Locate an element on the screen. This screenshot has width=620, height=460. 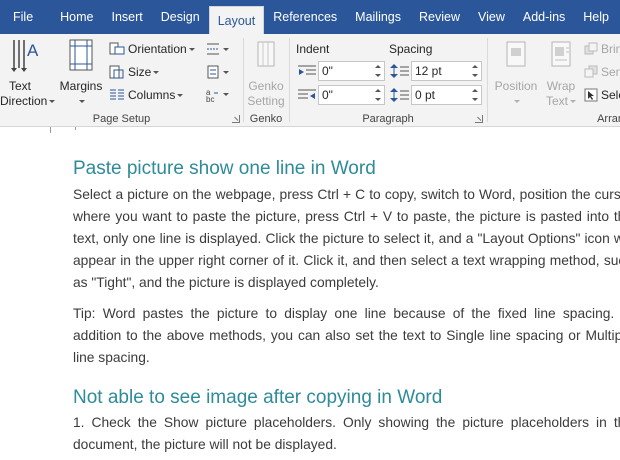
text-direction-icon: A is located at coordinates (25, 56).